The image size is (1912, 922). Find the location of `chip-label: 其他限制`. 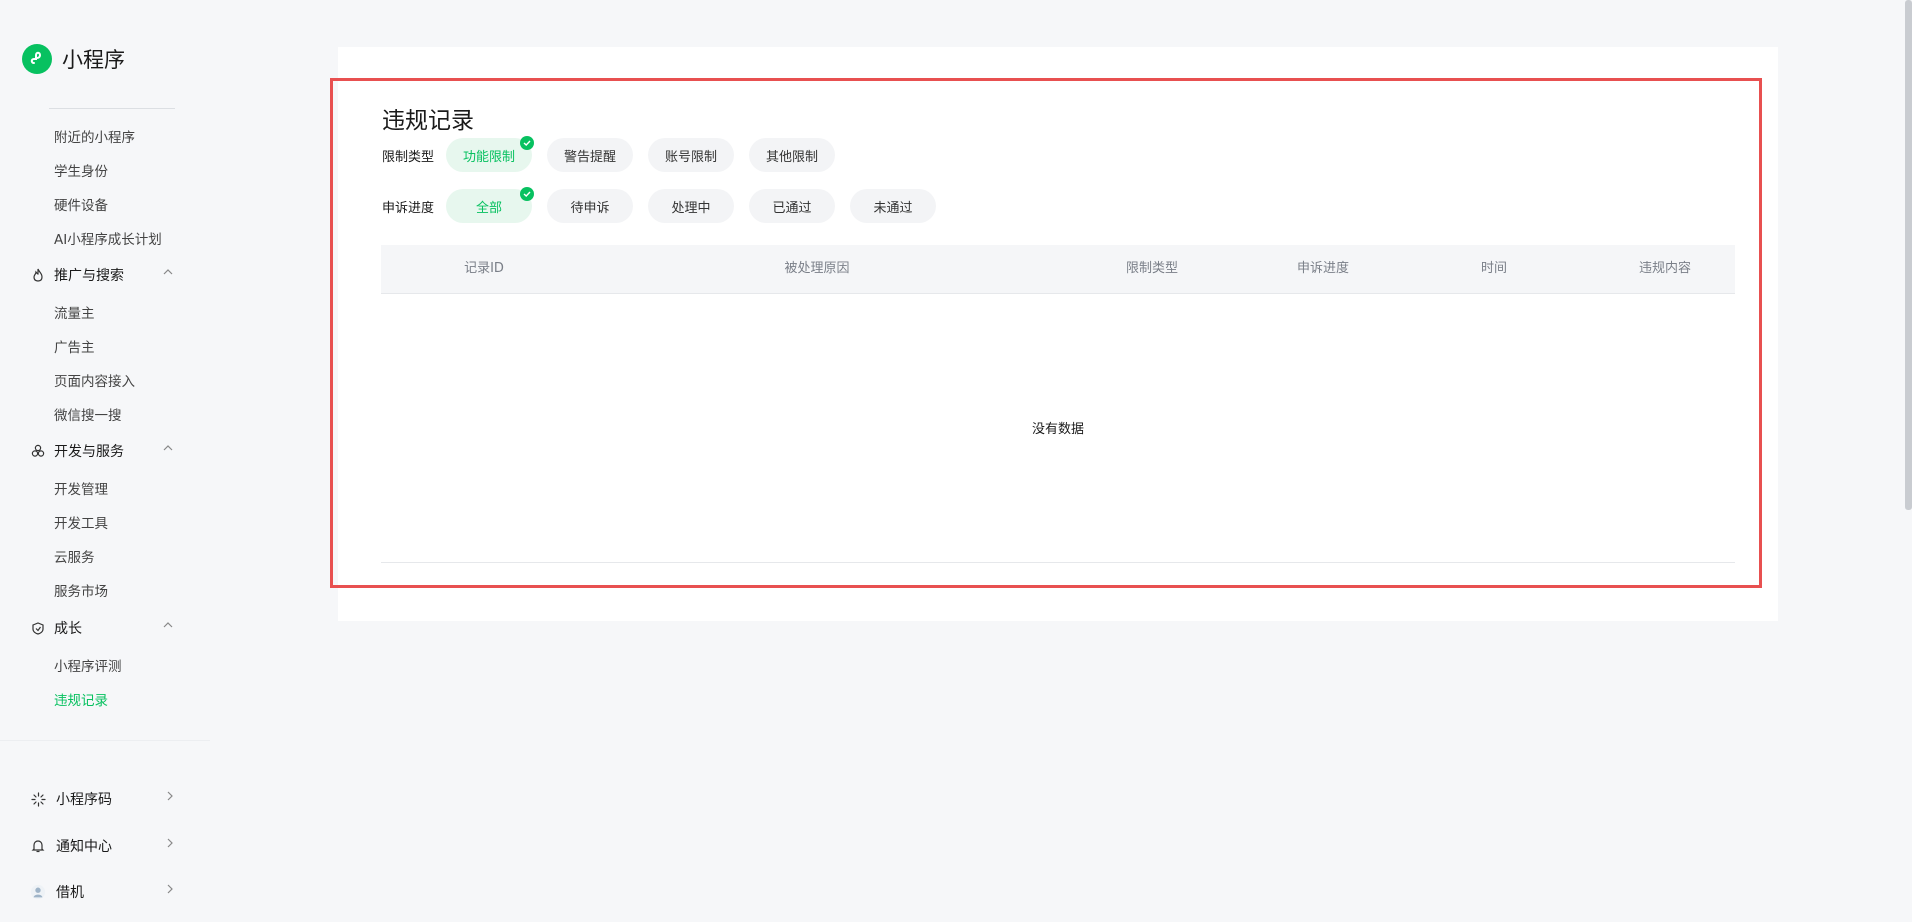

chip-label: 其他限制 is located at coordinates (791, 157).